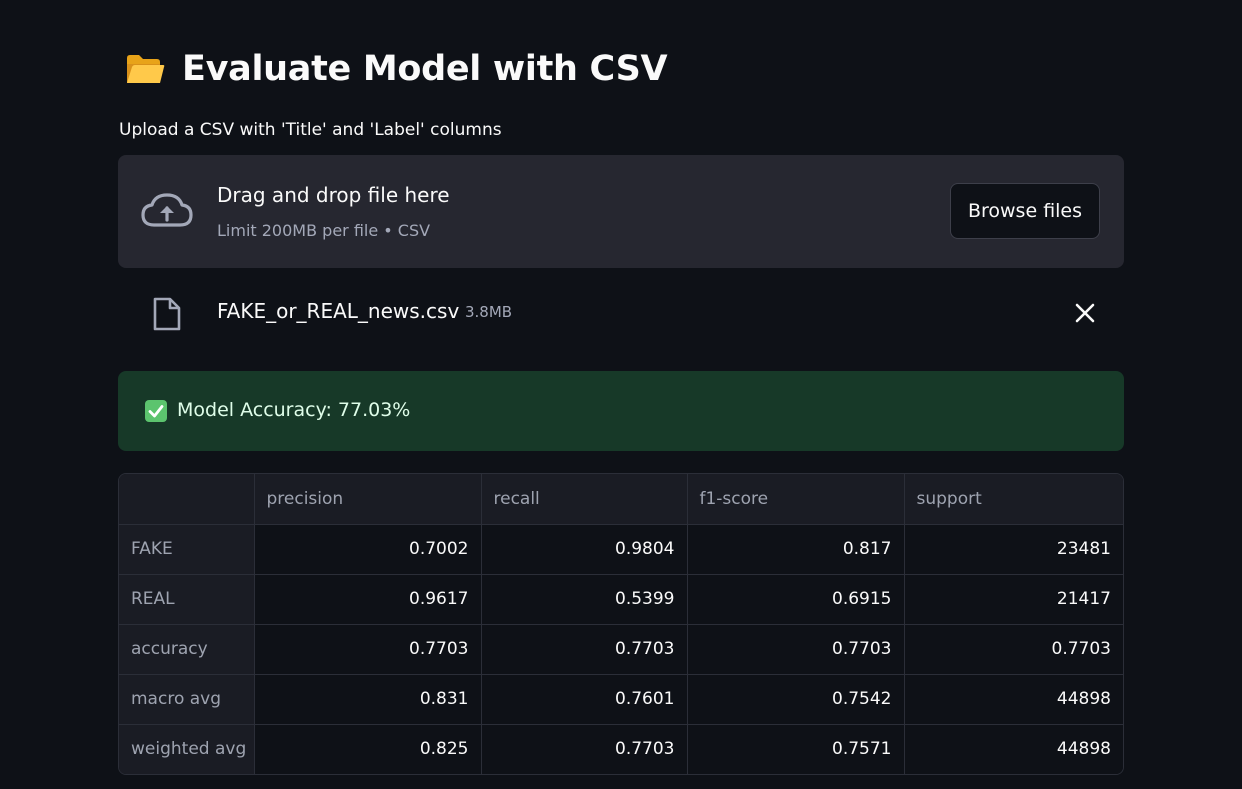 The width and height of the screenshot is (1242, 789). Describe the element at coordinates (294, 410) in the screenshot. I see `accuracy-message: Model Accuracy: 77.03%` at that location.